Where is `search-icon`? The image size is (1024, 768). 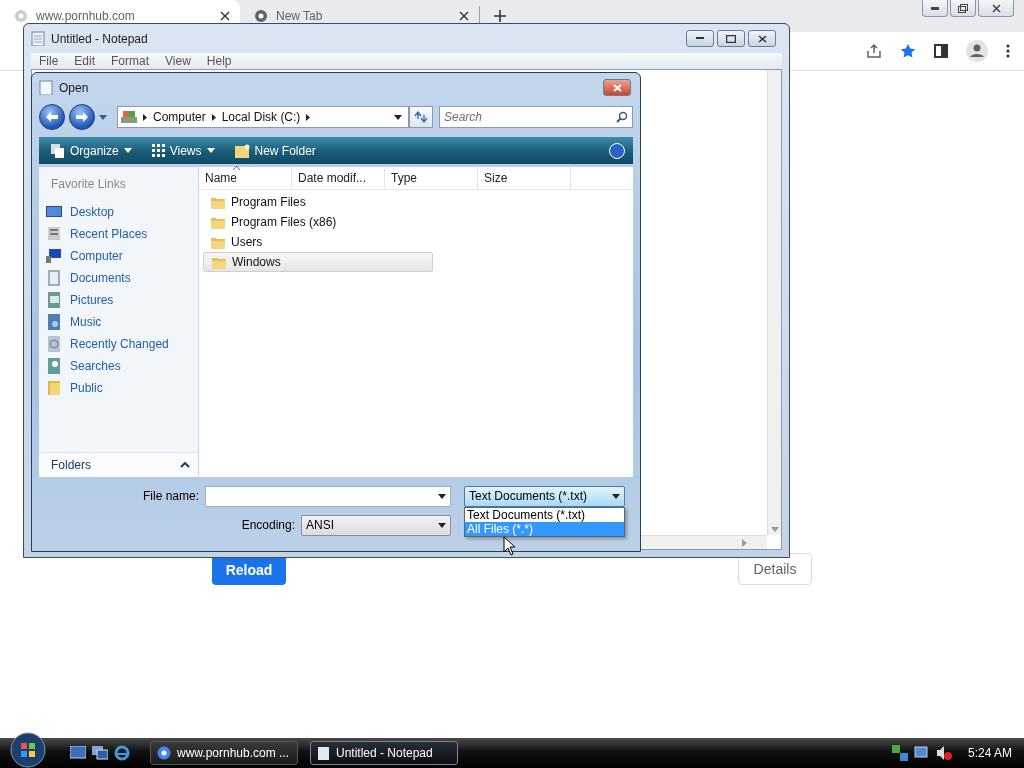
search-icon is located at coordinates (622, 117).